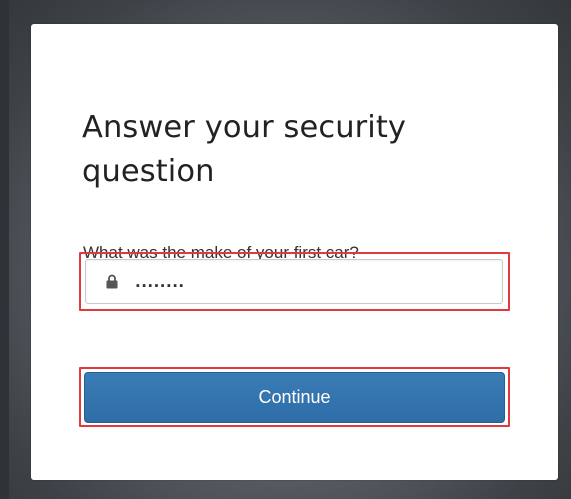 This screenshot has width=571, height=499. Describe the element at coordinates (294, 397) in the screenshot. I see `continue-button: Continue` at that location.